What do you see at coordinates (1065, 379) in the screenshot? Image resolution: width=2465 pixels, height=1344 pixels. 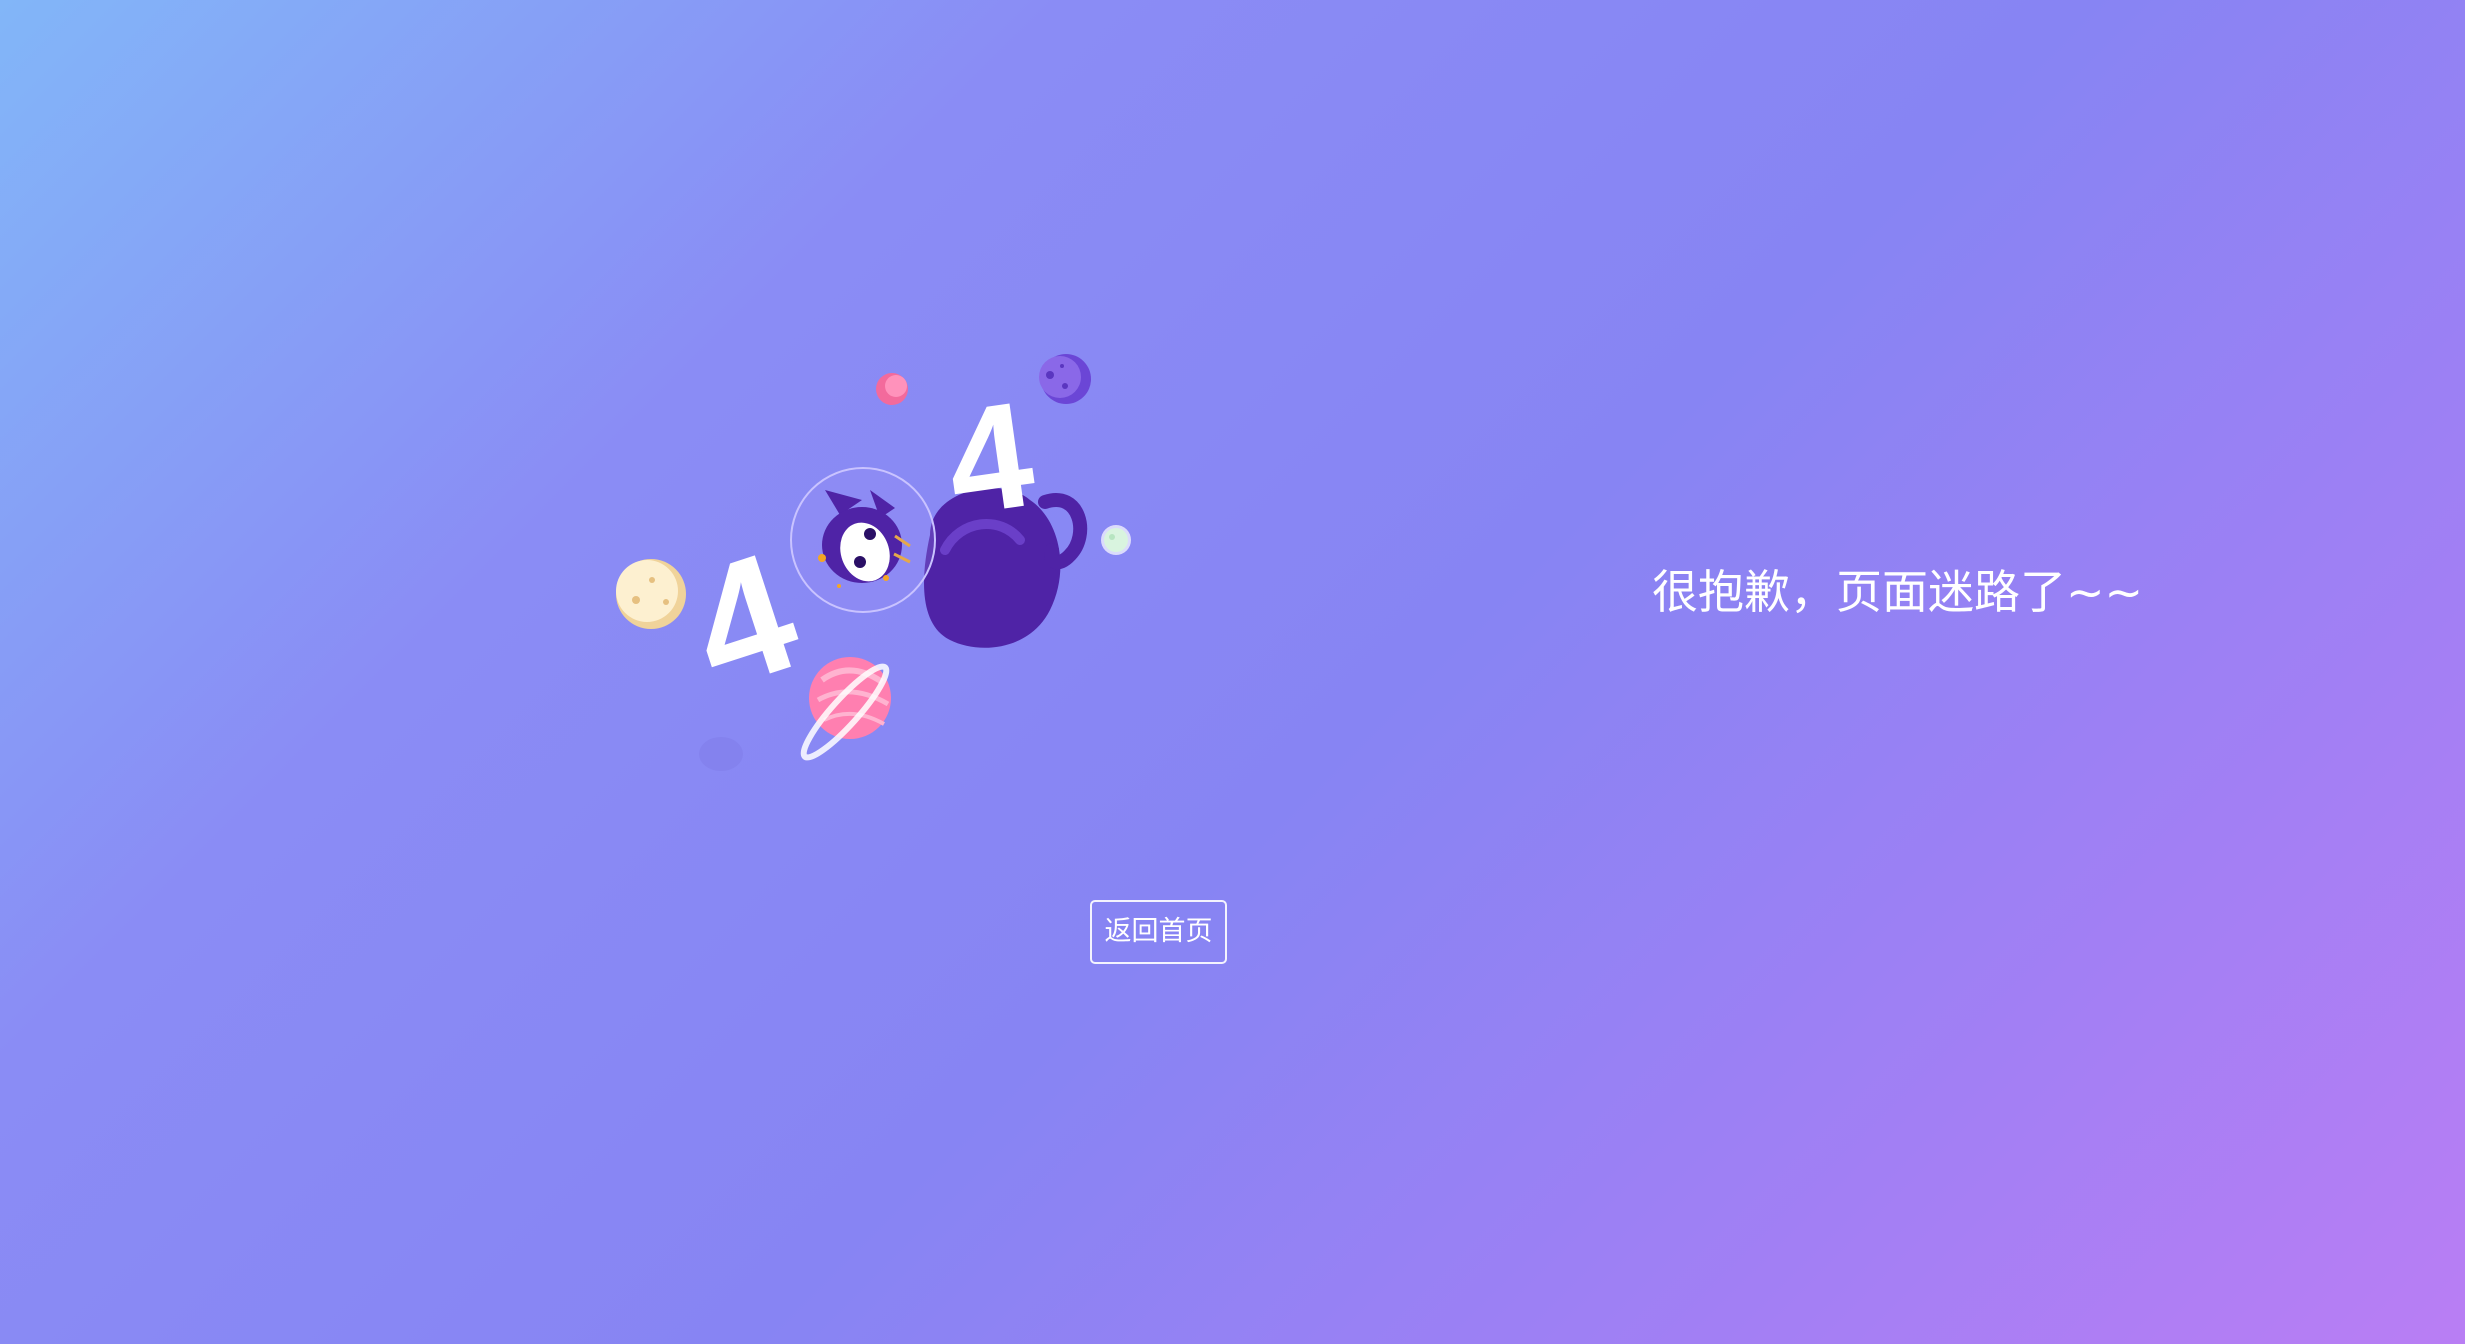 I see `purple-moon-icon` at bounding box center [1065, 379].